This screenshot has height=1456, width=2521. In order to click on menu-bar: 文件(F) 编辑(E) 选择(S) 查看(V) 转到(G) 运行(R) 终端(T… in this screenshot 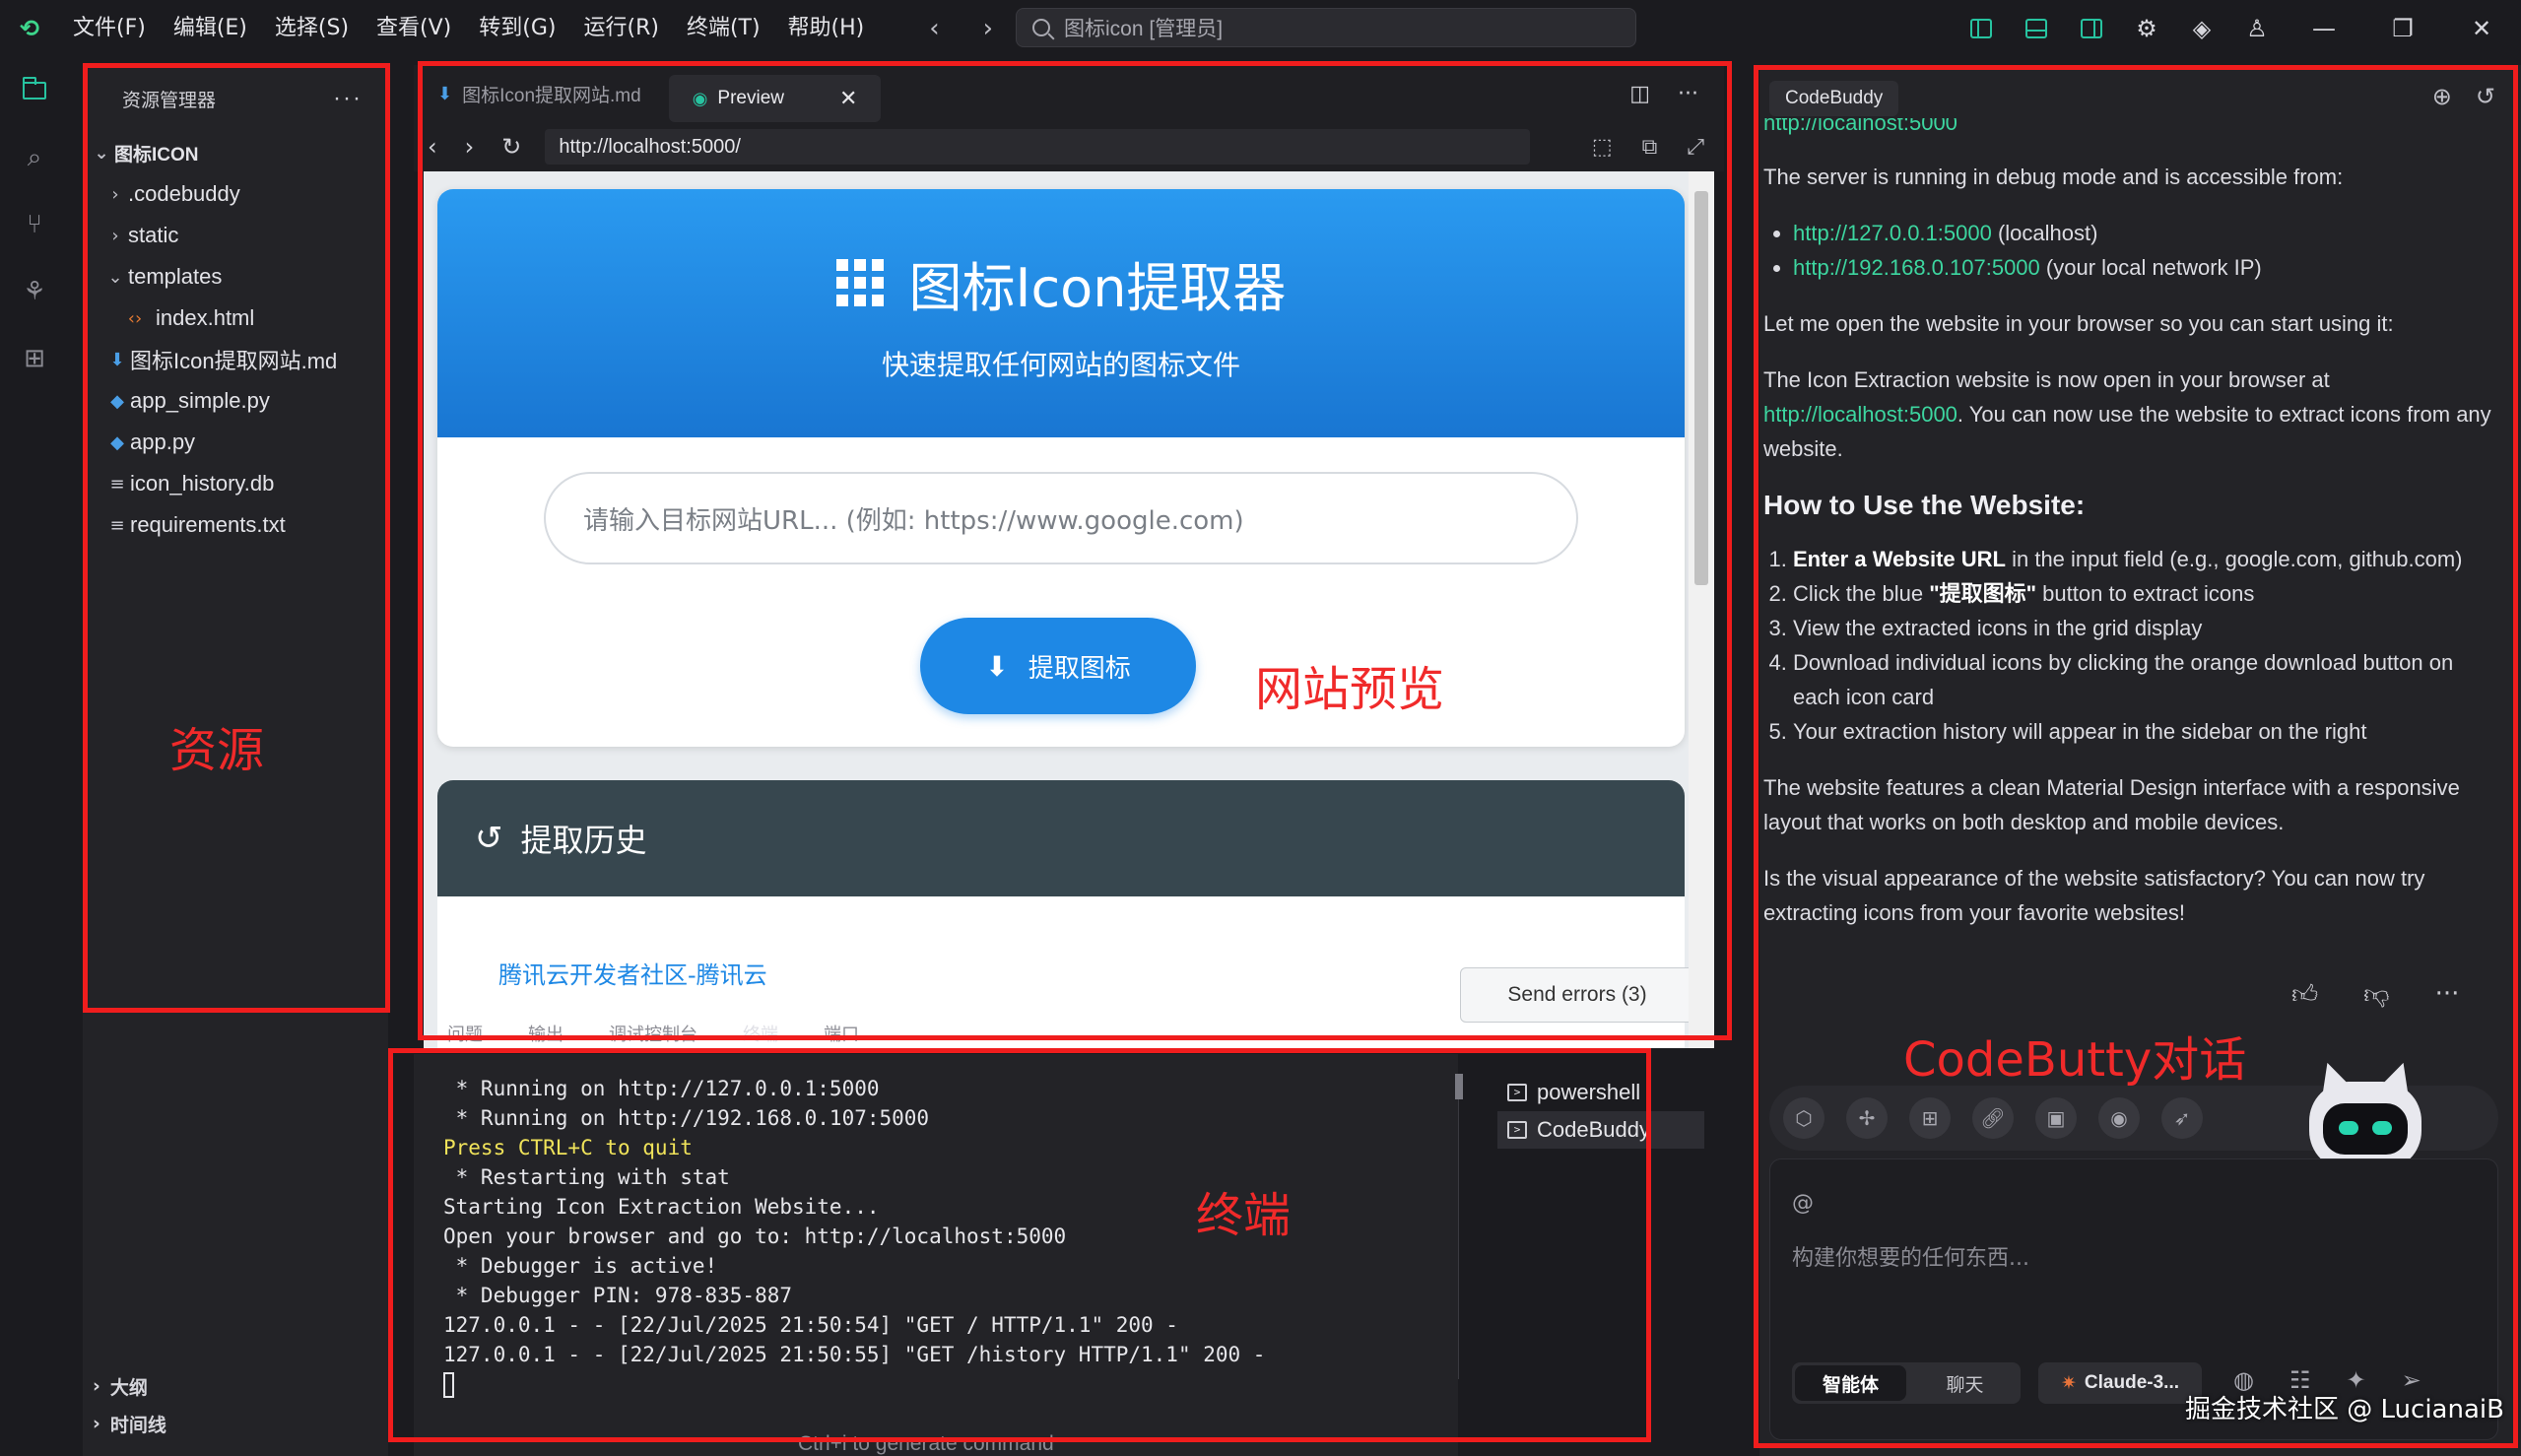, I will do `click(468, 28)`.